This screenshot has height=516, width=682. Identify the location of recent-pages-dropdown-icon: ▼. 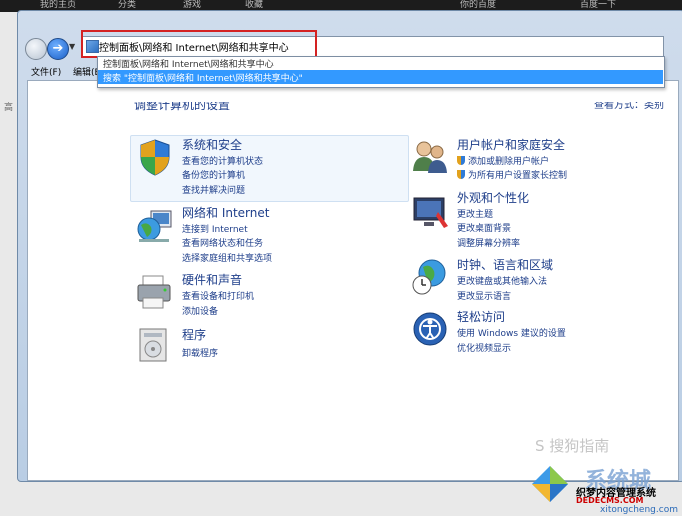
(72, 46).